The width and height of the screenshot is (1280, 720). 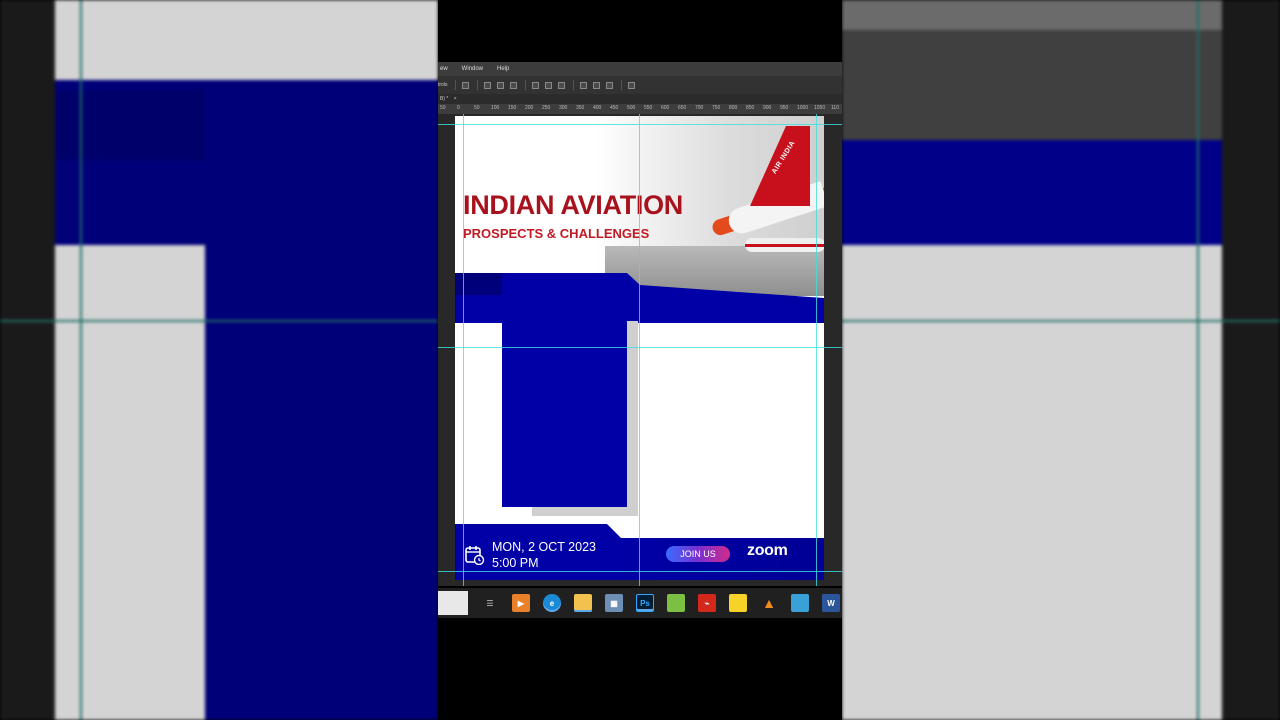 I want to click on photoshop-icon: Ps, so click(x=645, y=603).